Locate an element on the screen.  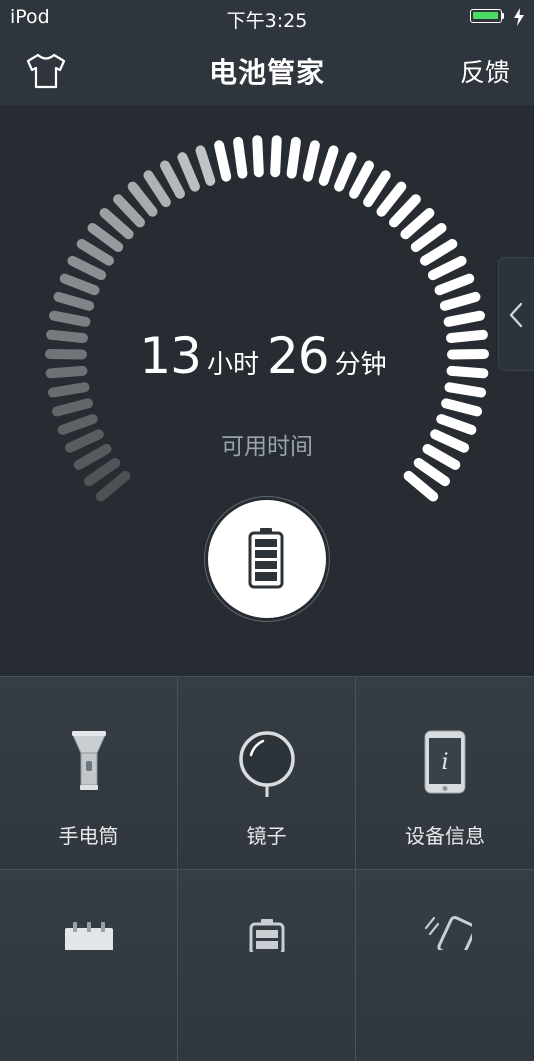
tool-device-info: i 设备信息 is located at coordinates (445, 773).